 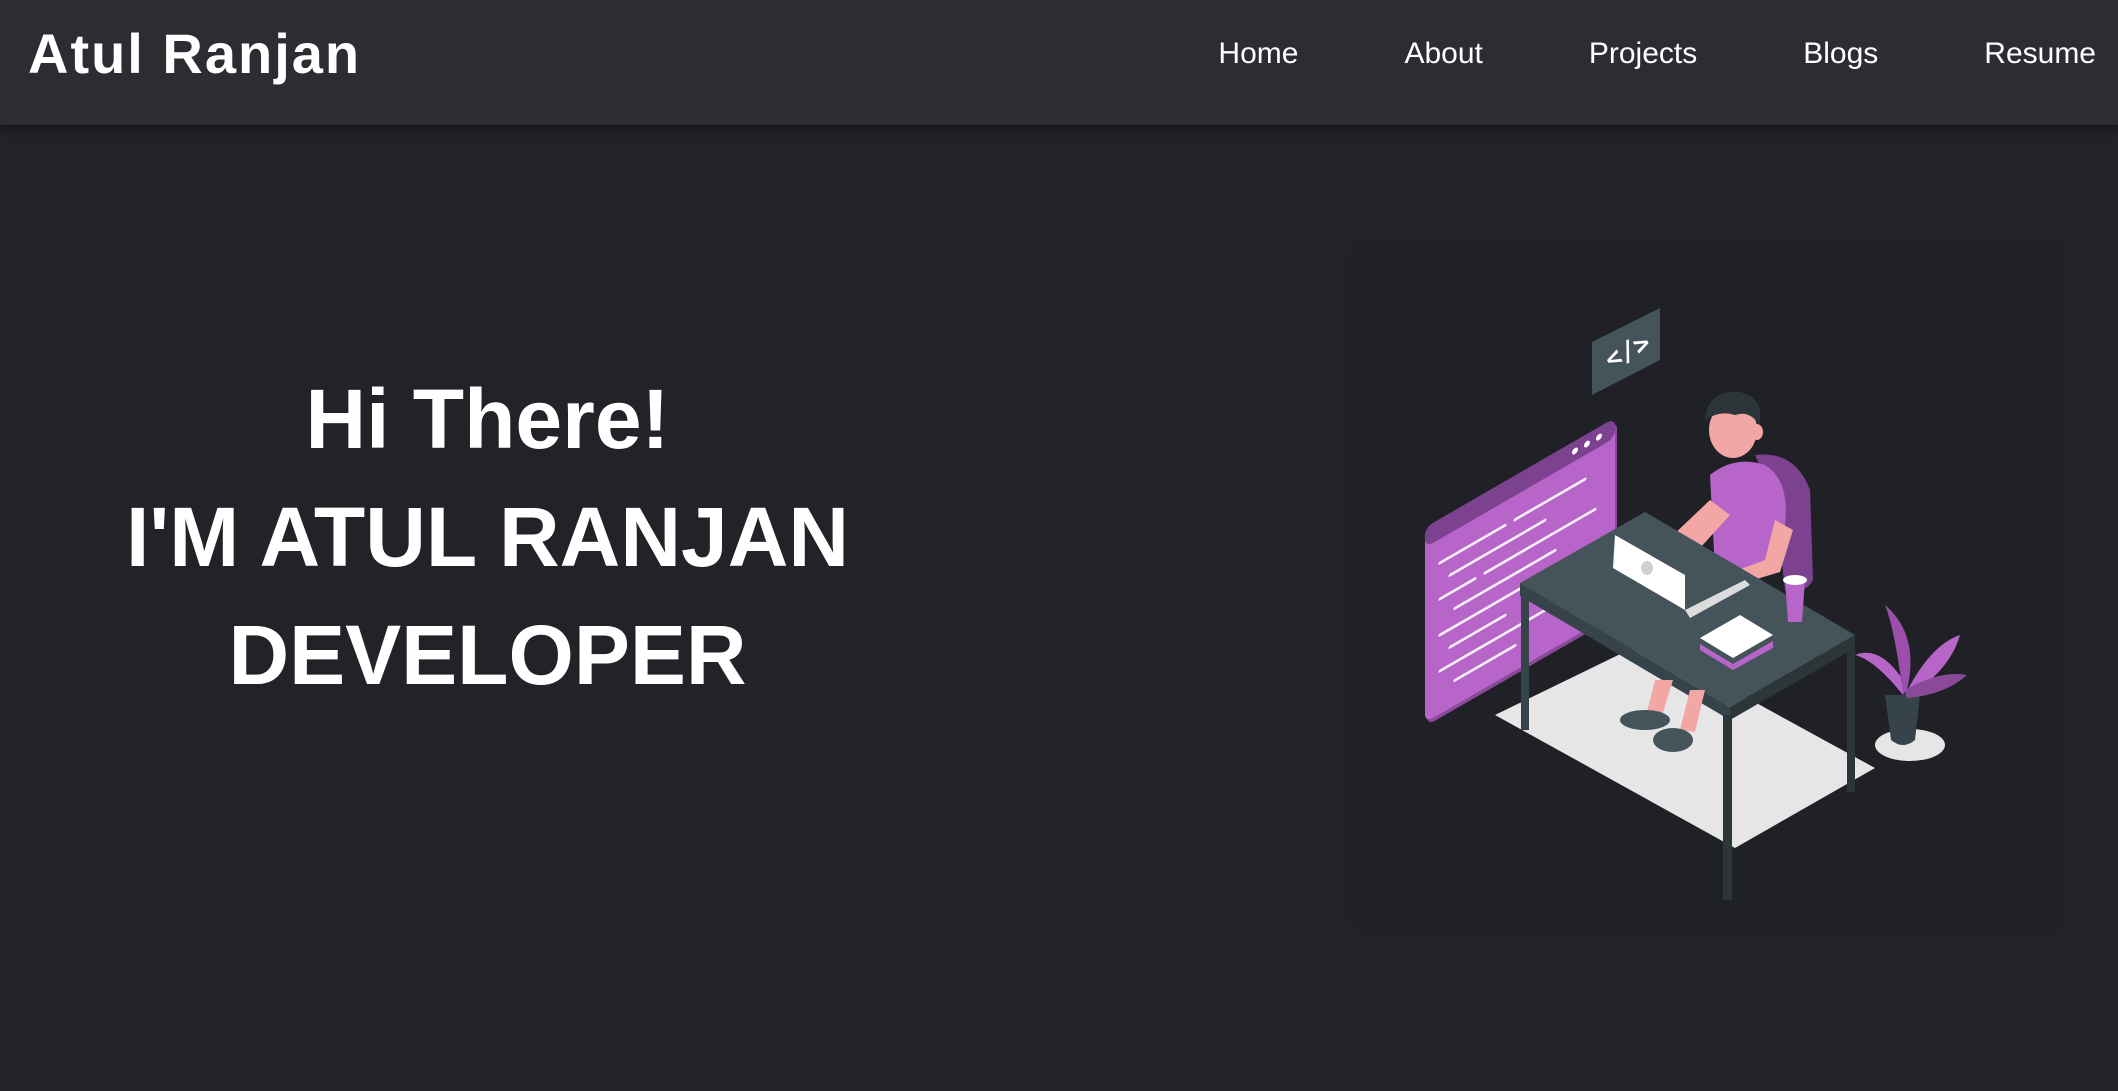 I want to click on developer-at-desk-illustration-icon: </>, so click(x=1696, y=604).